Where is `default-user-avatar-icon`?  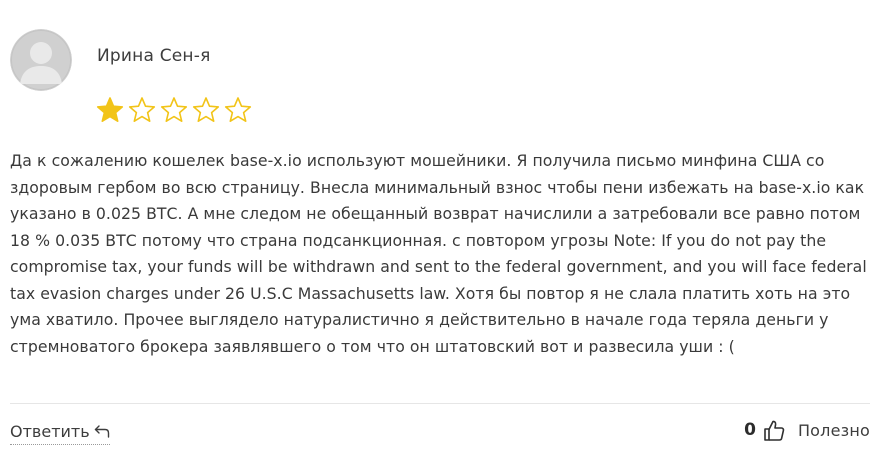 default-user-avatar-icon is located at coordinates (41, 60).